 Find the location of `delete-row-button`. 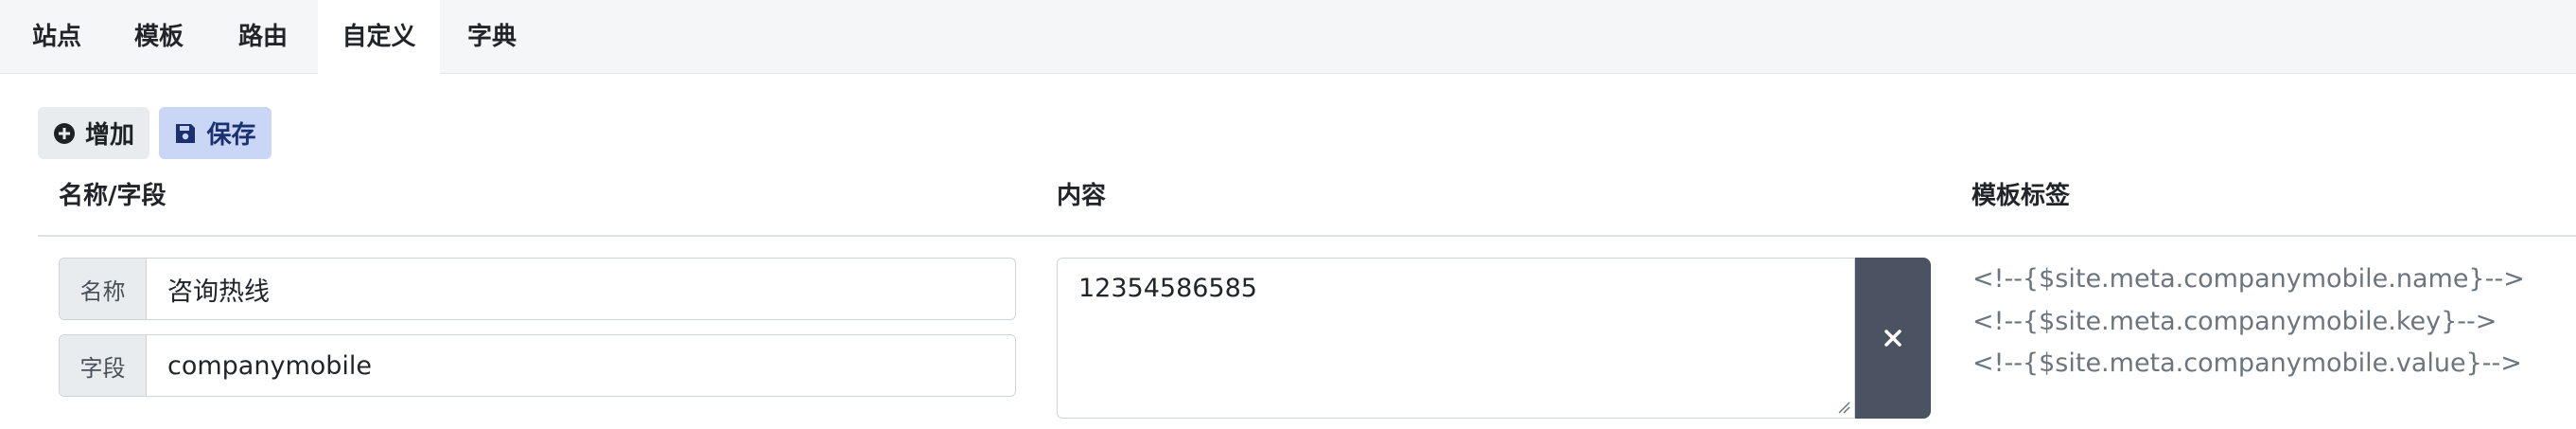

delete-row-button is located at coordinates (1893, 339).